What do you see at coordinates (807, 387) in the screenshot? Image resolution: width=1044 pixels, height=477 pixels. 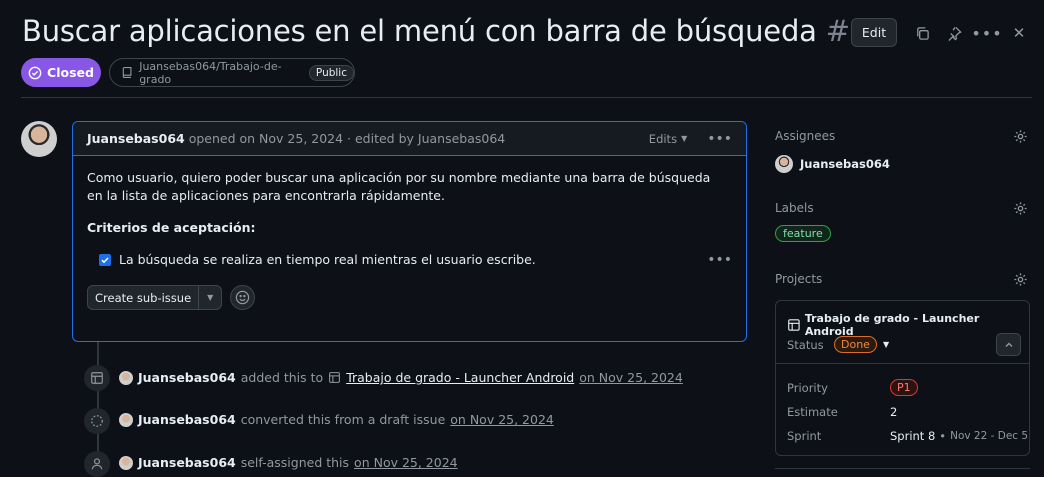 I see `priority-label: Priority` at bounding box center [807, 387].